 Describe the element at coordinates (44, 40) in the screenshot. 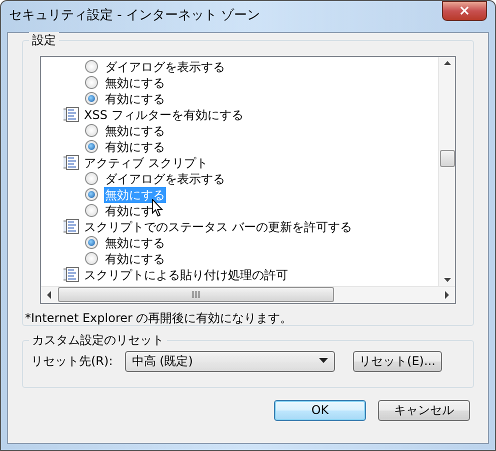

I see `group-label: 設定` at that location.